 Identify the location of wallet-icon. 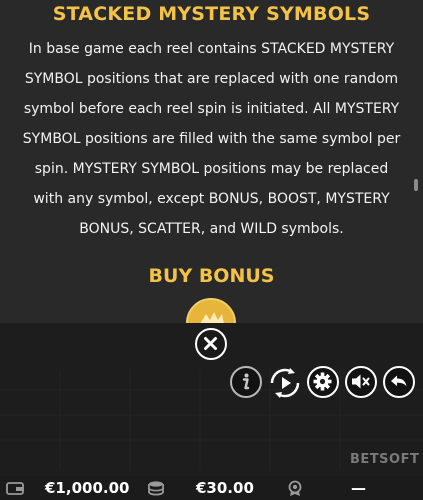
(15, 488).